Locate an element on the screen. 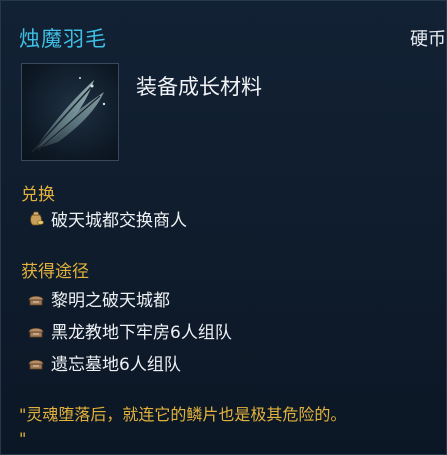  acquire-entry: 黑龙教地下牢房6人组队 is located at coordinates (129, 331).